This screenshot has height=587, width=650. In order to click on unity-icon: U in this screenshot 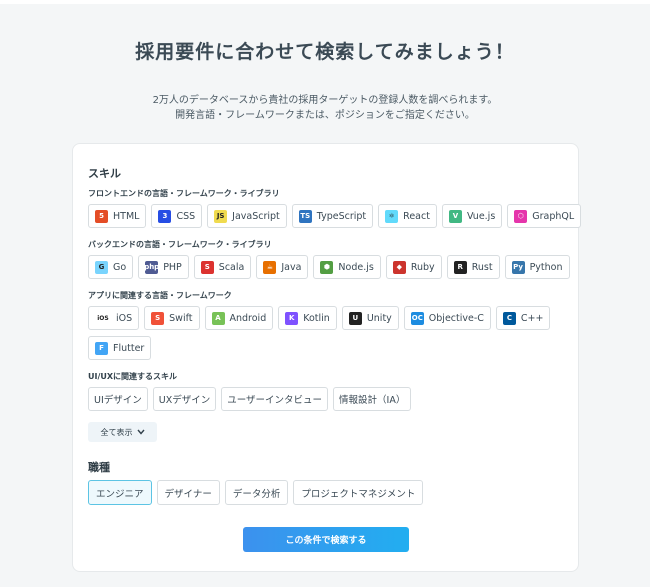, I will do `click(355, 318)`.